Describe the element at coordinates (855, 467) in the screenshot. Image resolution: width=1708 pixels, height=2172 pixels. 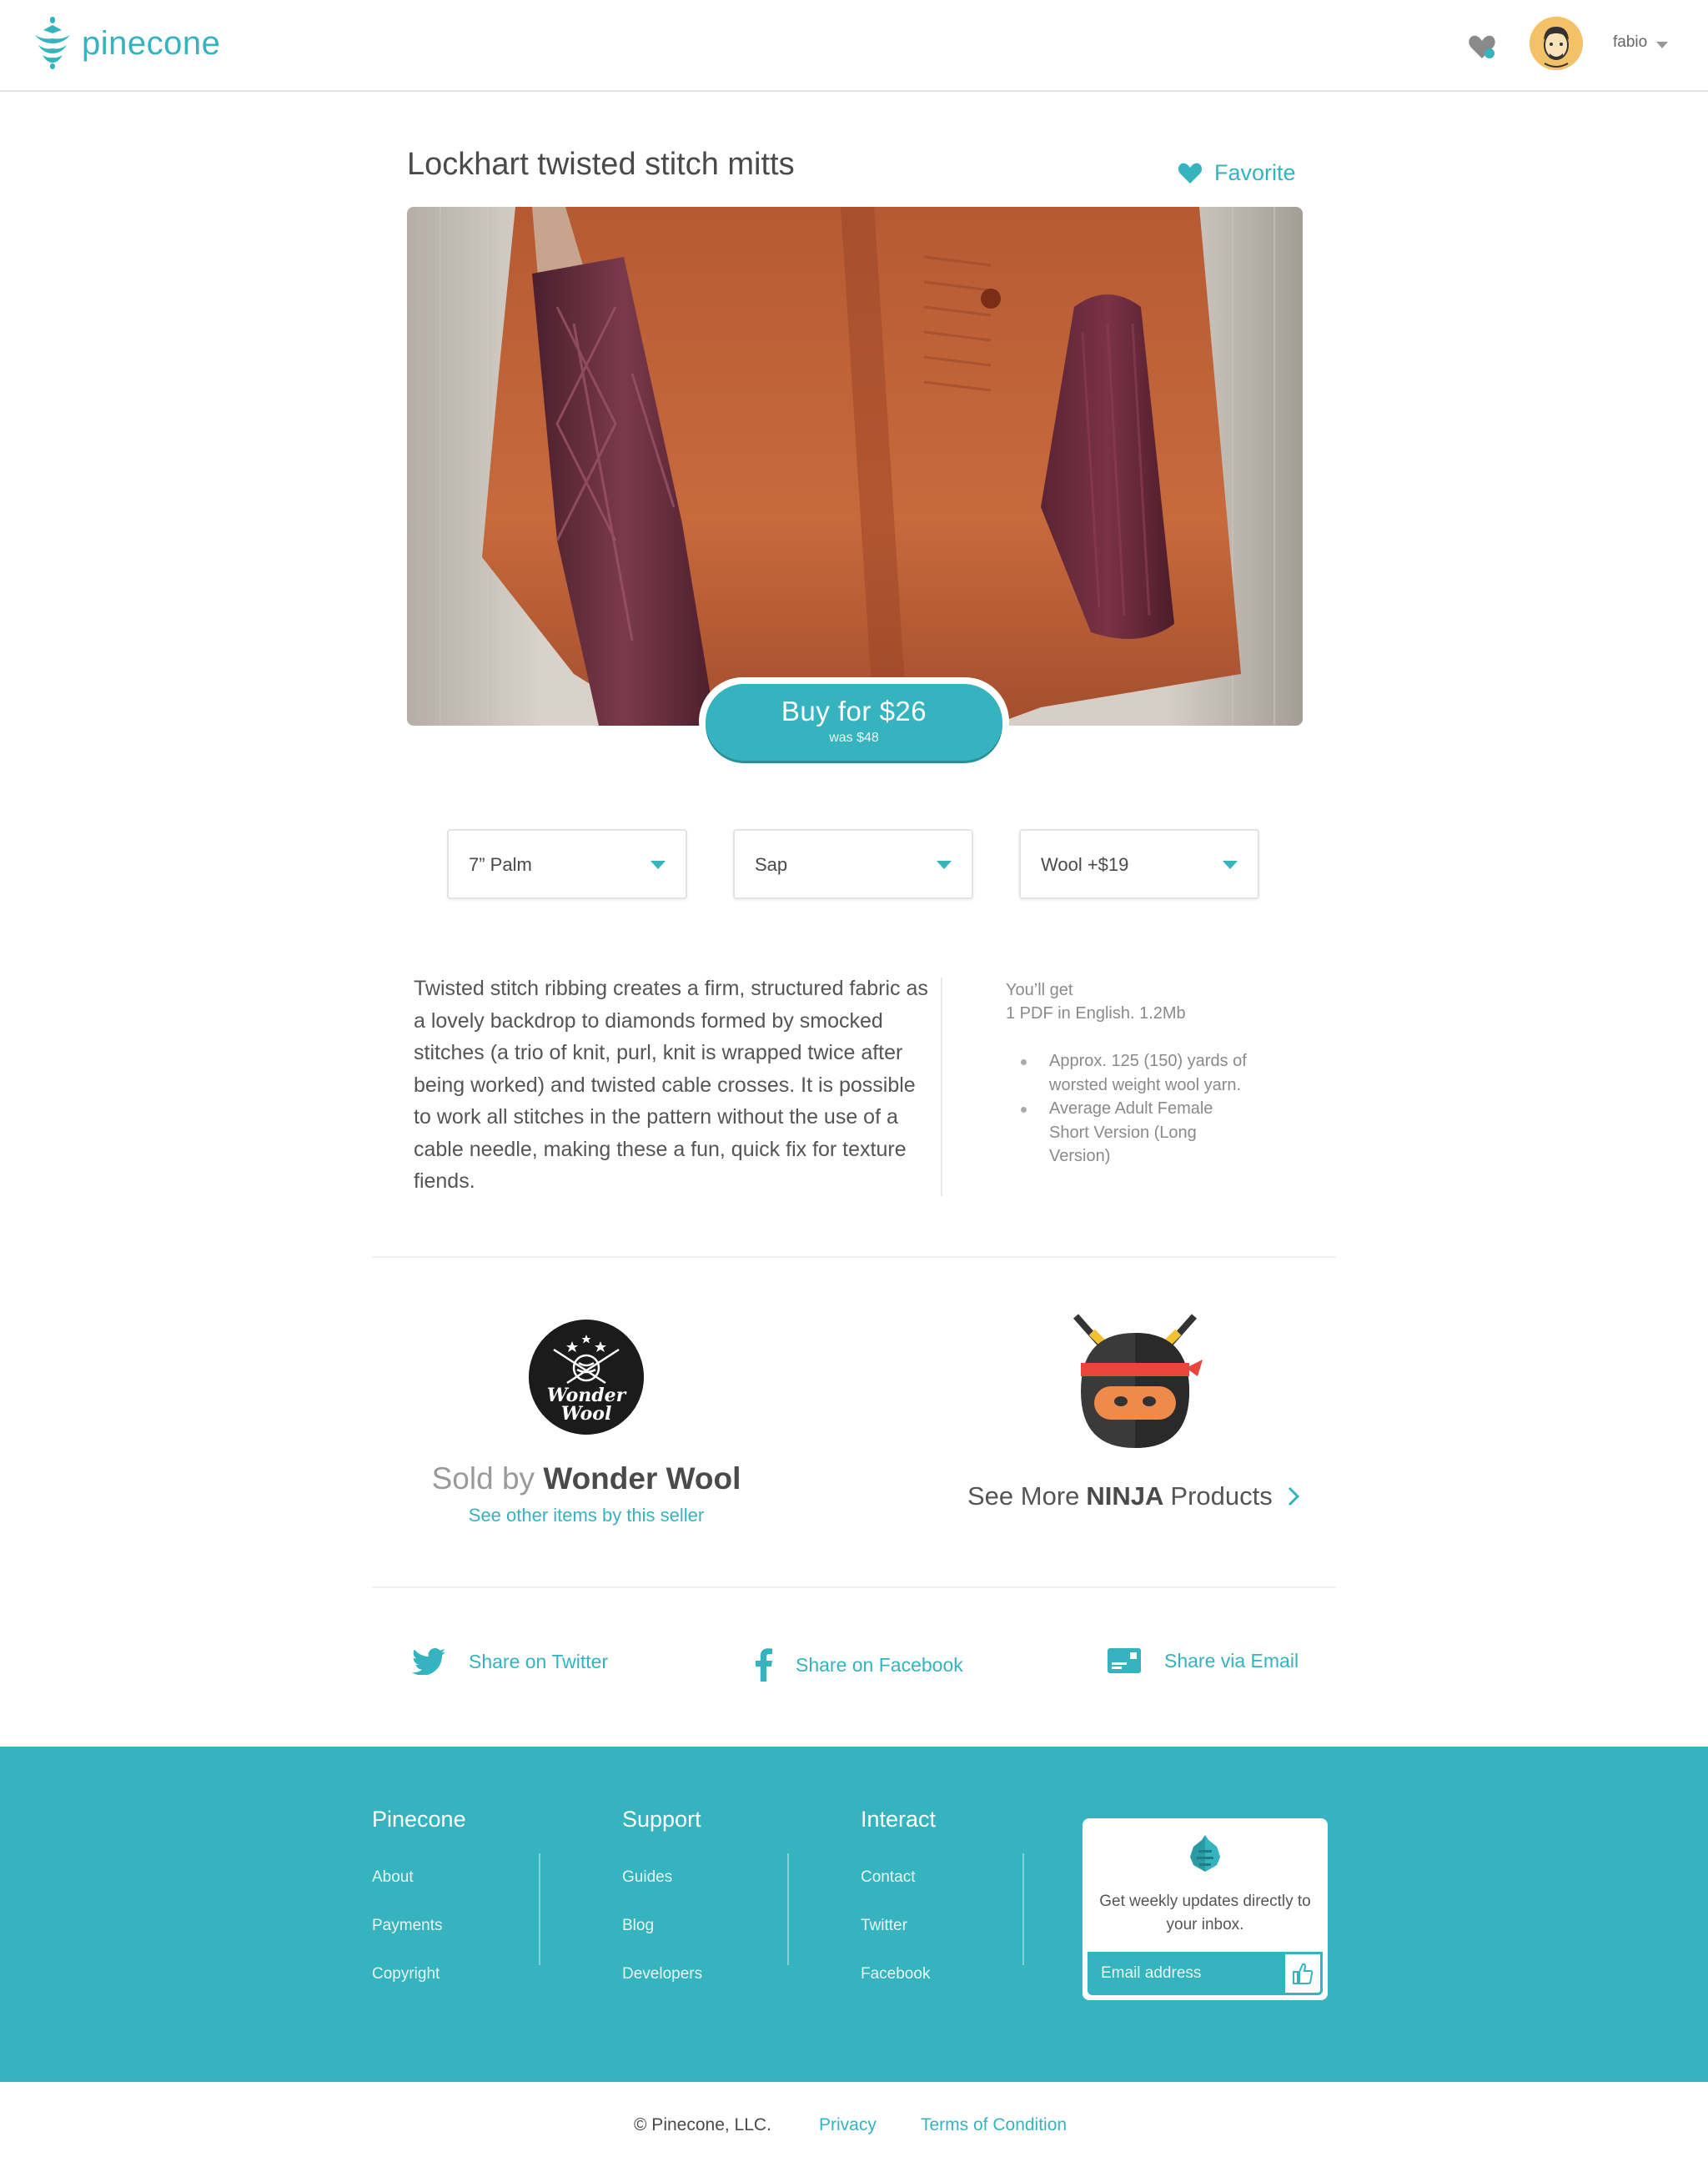
I see `product-photo` at that location.